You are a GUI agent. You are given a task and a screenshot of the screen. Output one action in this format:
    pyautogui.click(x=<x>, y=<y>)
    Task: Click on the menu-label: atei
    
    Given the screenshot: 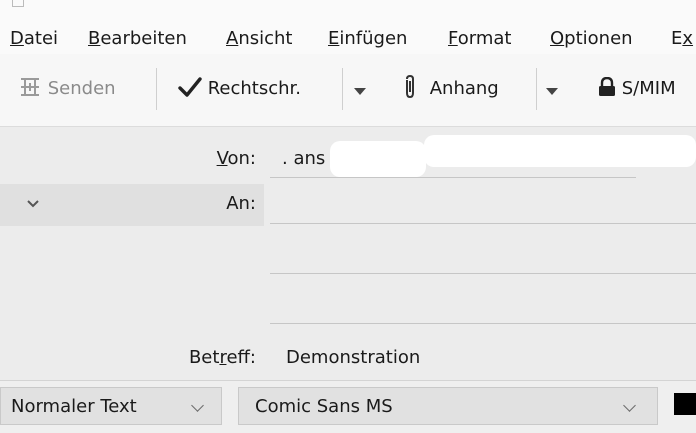 What is the action you would take?
    pyautogui.click(x=41, y=38)
    